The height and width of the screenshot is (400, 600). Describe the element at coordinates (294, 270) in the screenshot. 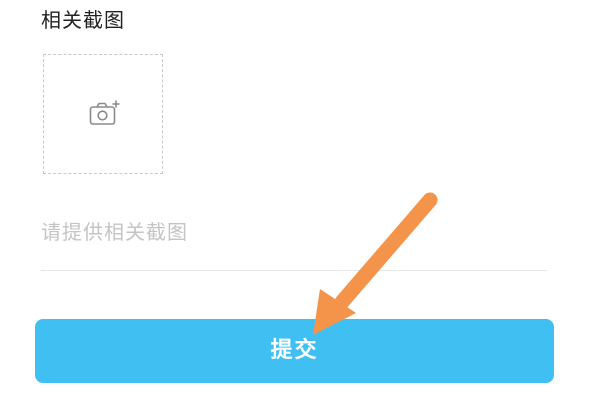

I see `input-divider` at that location.